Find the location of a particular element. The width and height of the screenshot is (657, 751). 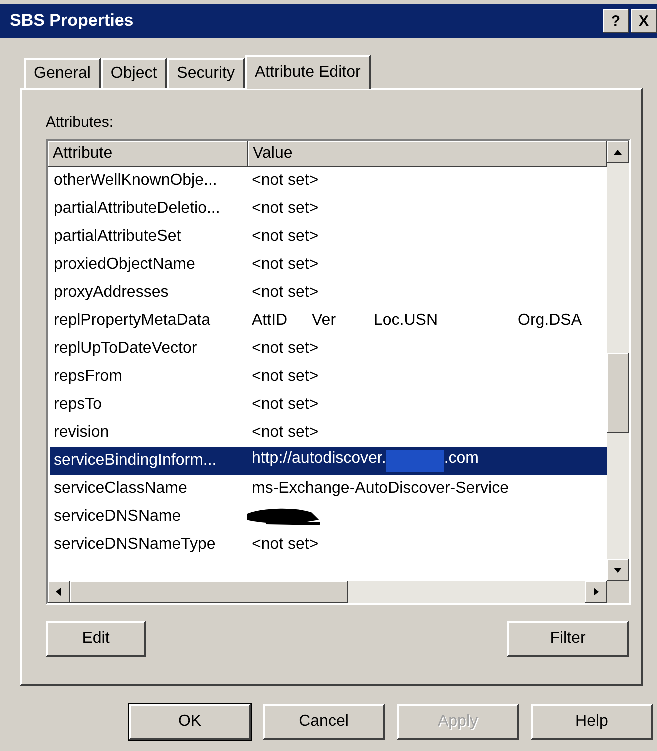

attribute-row: partialAttributeDeletio... <not set> is located at coordinates (328, 209).